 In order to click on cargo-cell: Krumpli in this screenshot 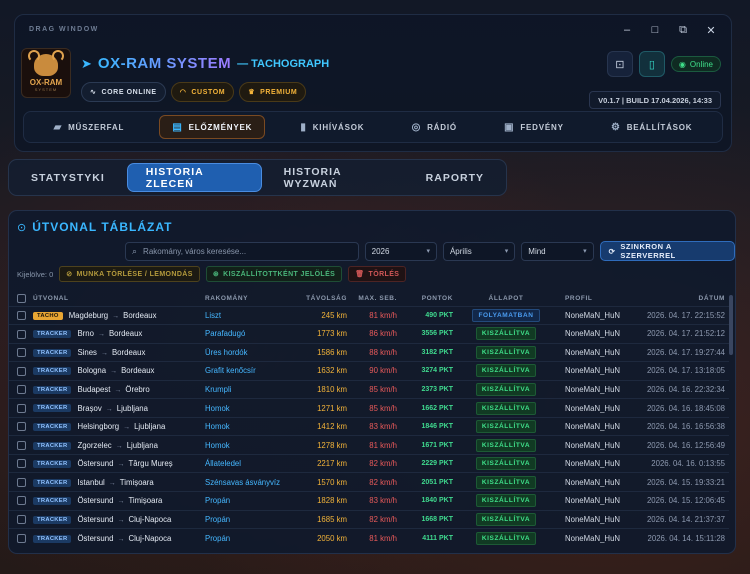, I will do `click(255, 389)`.